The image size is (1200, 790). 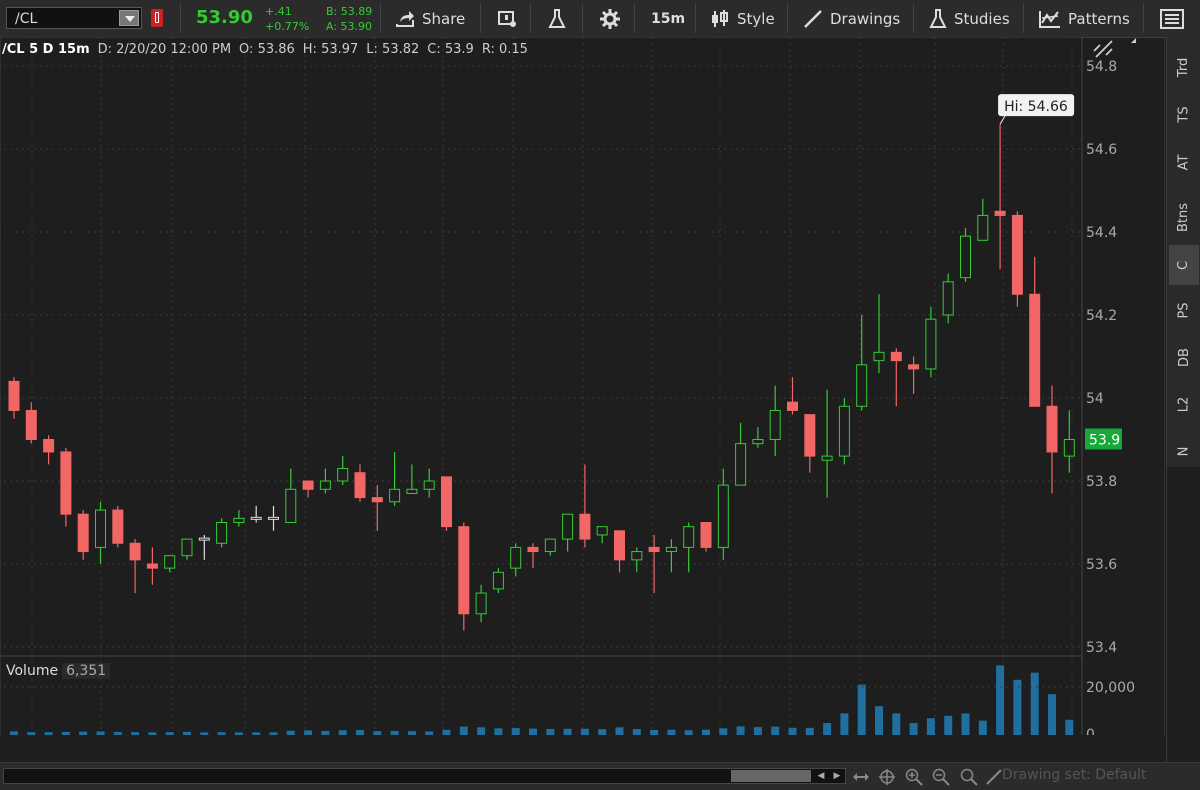 I want to click on price-tick-label: 54.4, so click(x=1101, y=233).